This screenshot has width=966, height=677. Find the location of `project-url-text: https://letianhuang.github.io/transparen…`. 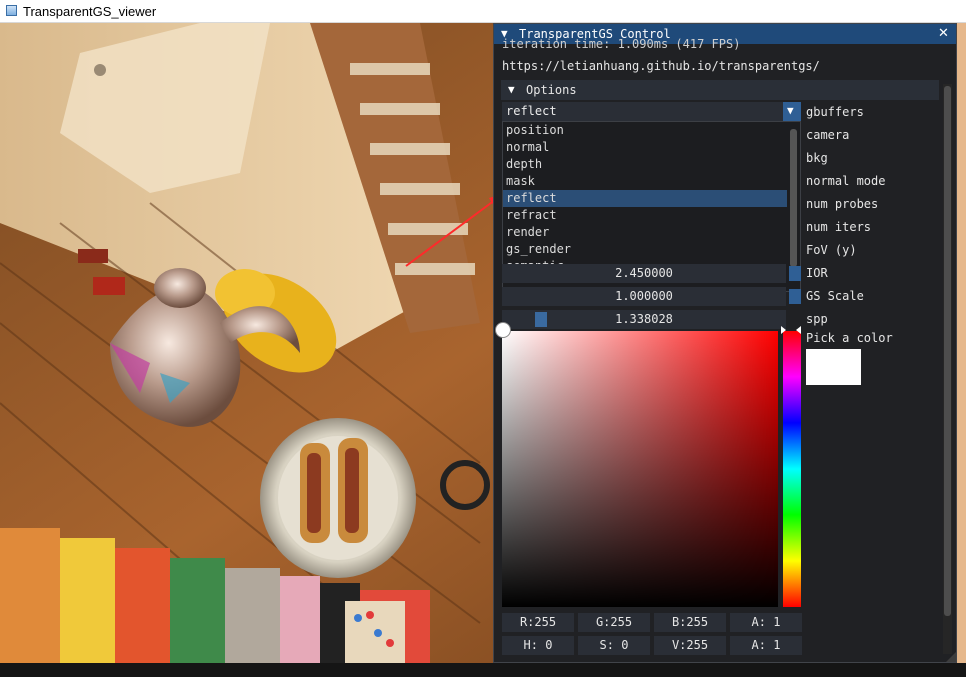

project-url-text: https://letianhuang.github.io/transparen… is located at coordinates (661, 66).